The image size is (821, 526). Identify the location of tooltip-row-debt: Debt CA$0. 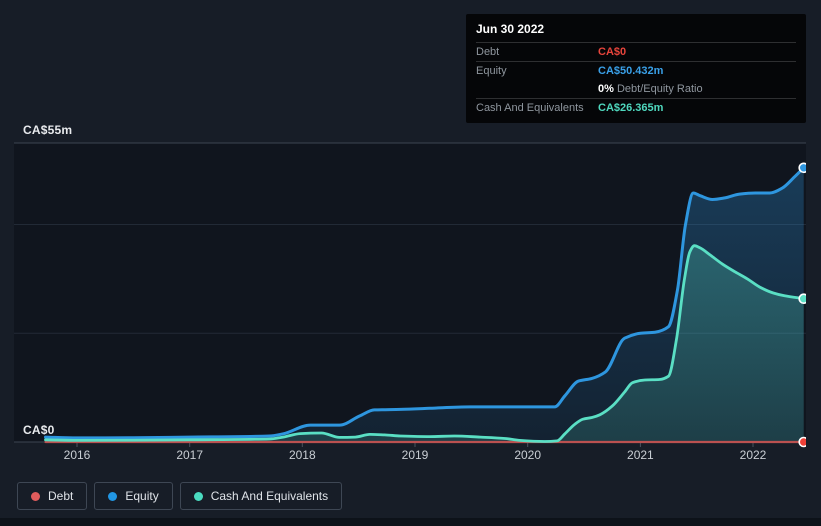
(636, 51).